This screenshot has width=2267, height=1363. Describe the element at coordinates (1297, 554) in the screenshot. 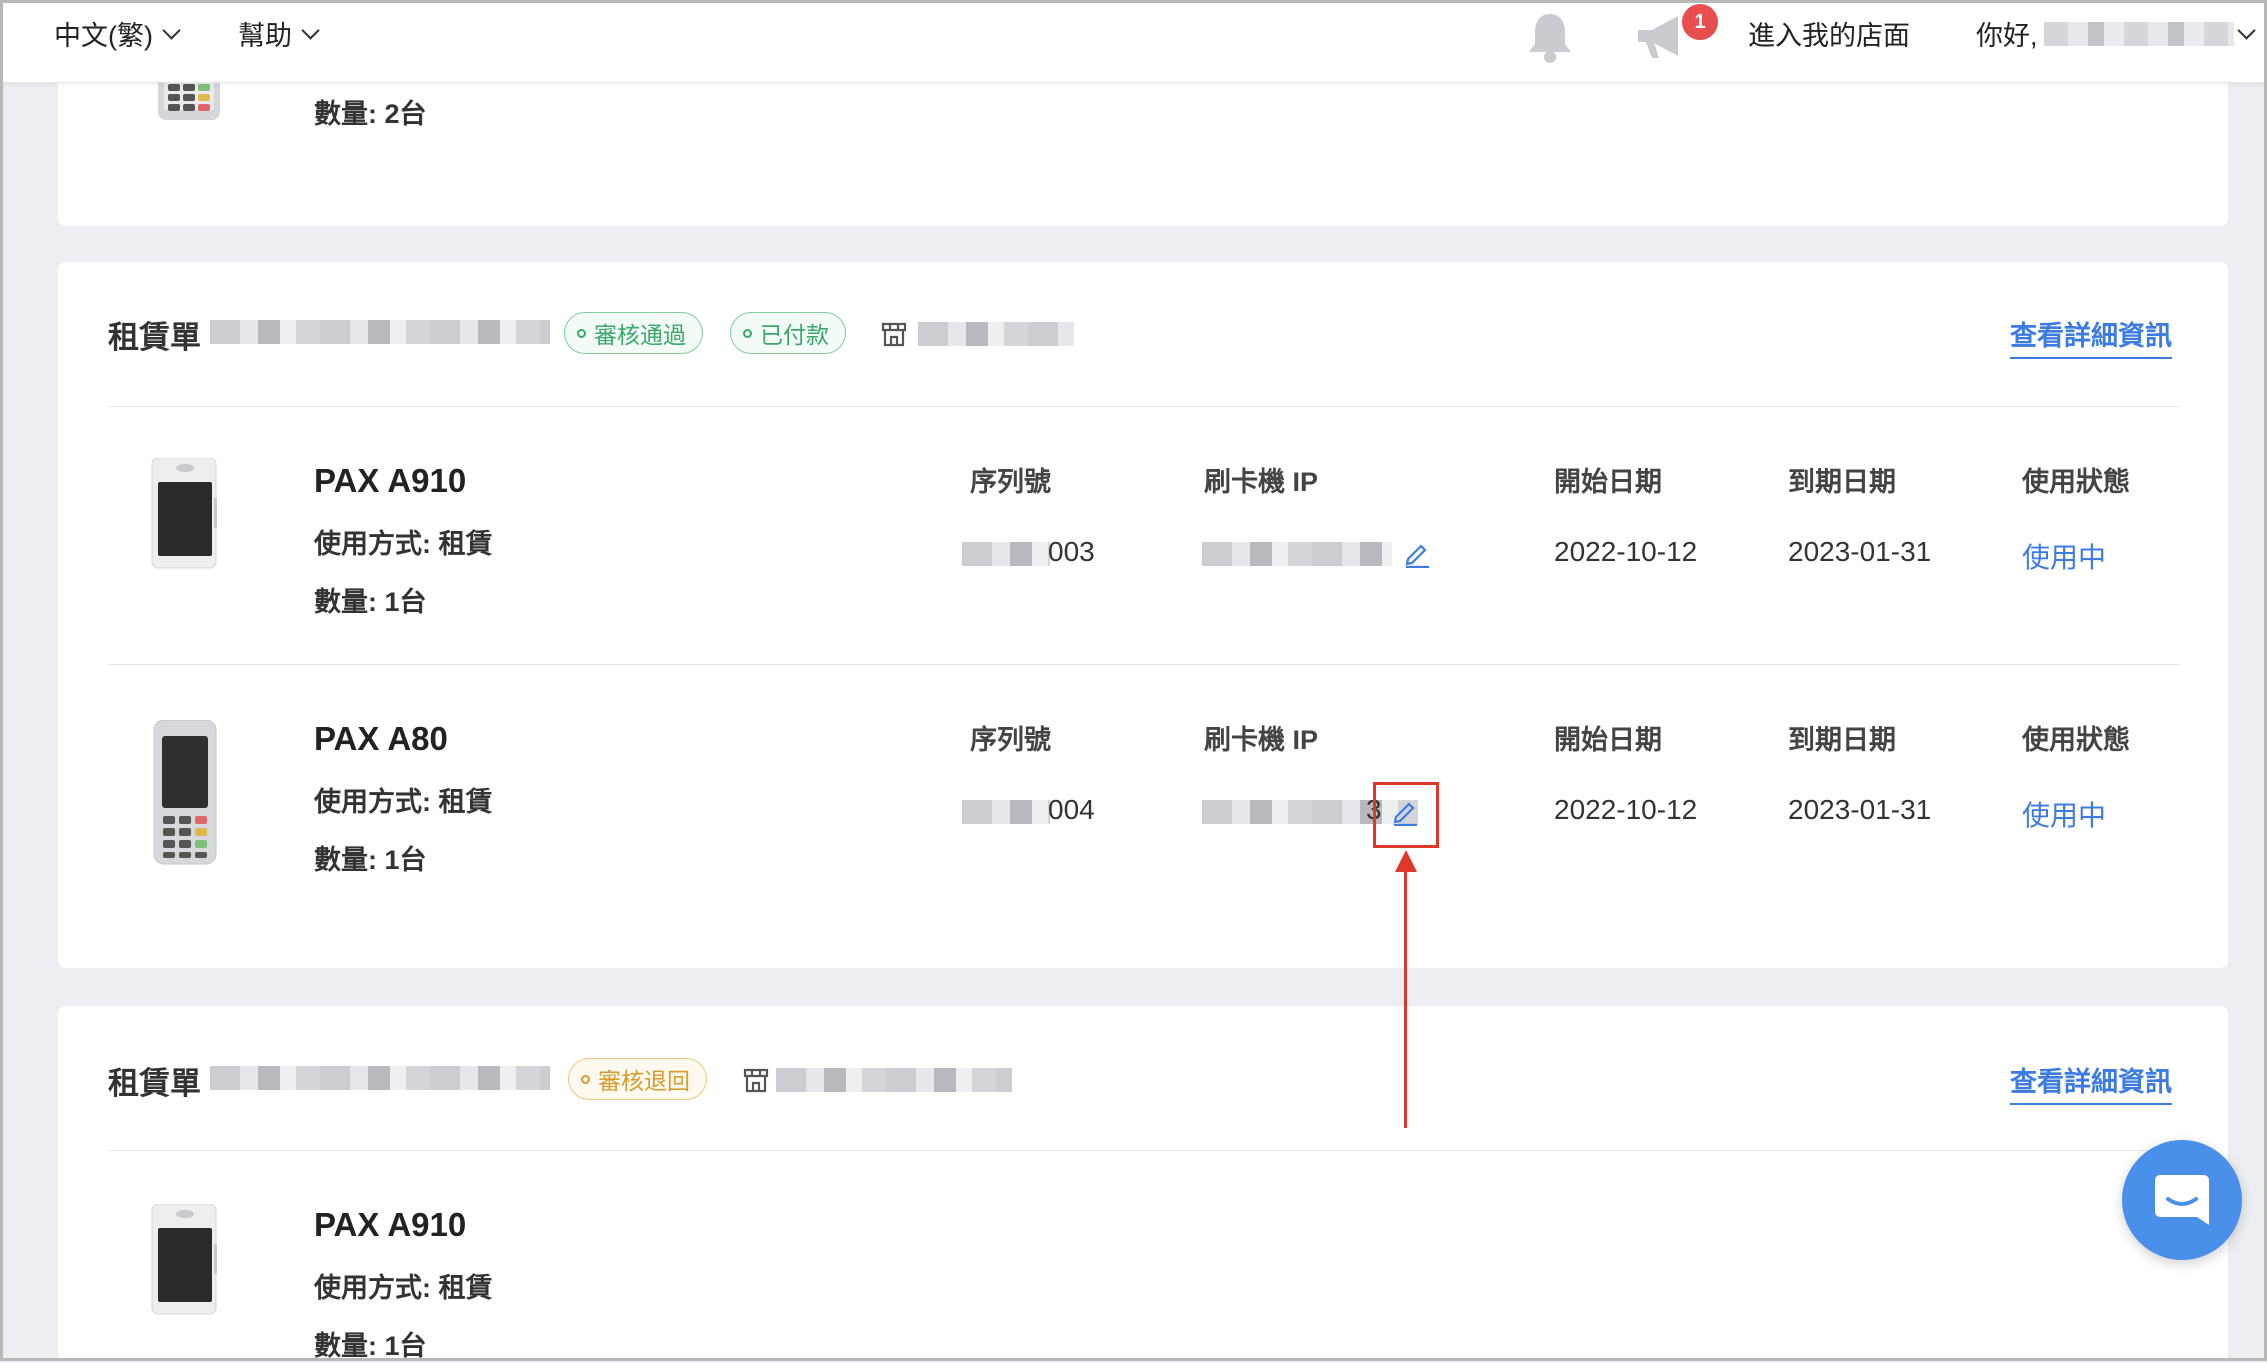

I see `redacted-ip-address` at that location.